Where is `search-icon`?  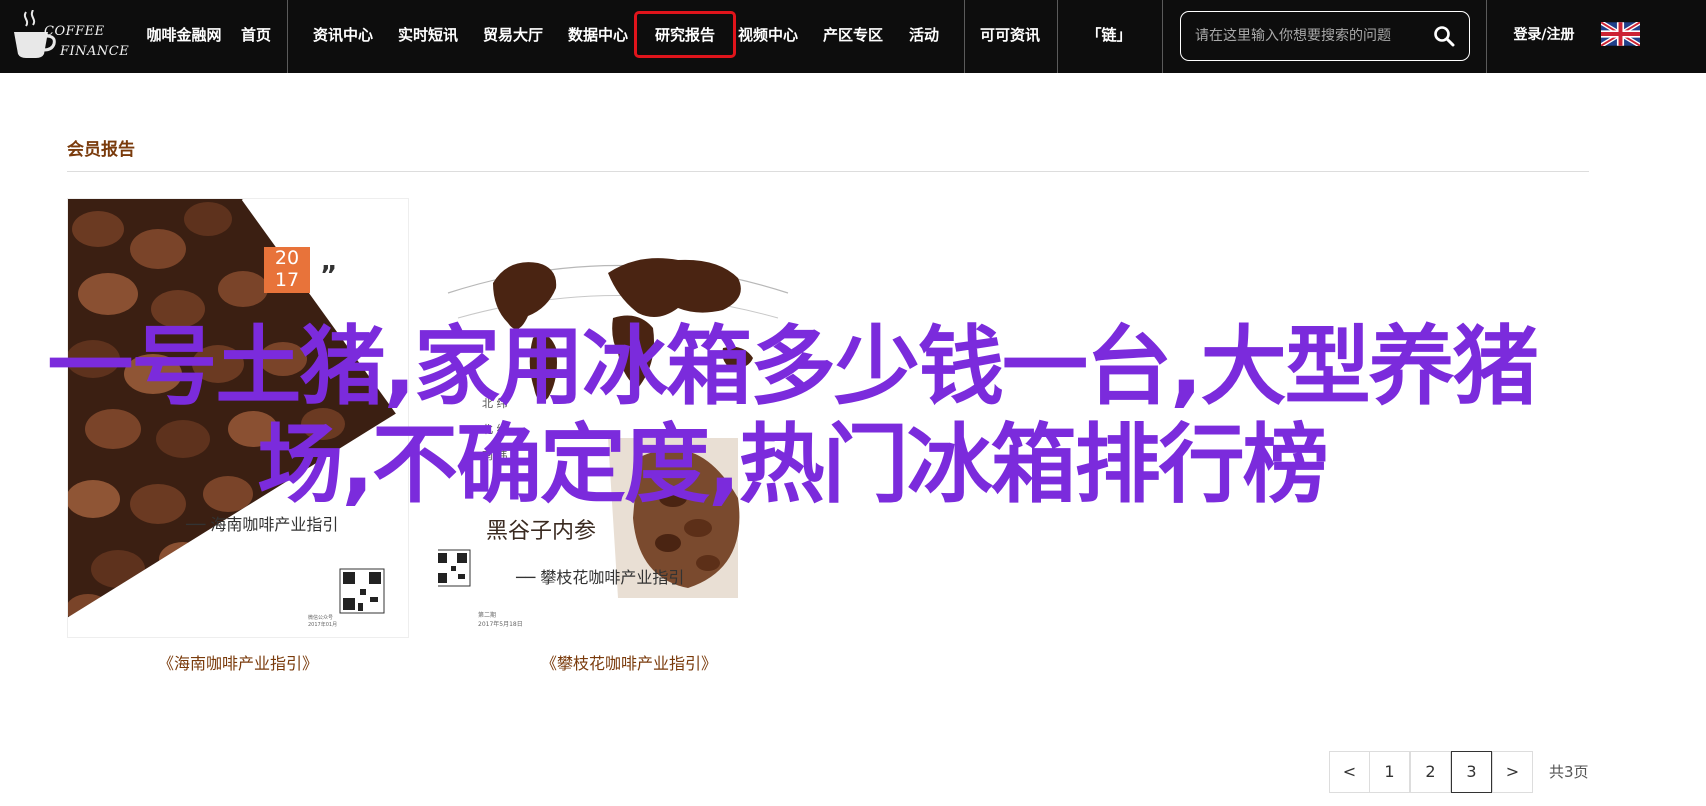
search-icon is located at coordinates (1444, 36).